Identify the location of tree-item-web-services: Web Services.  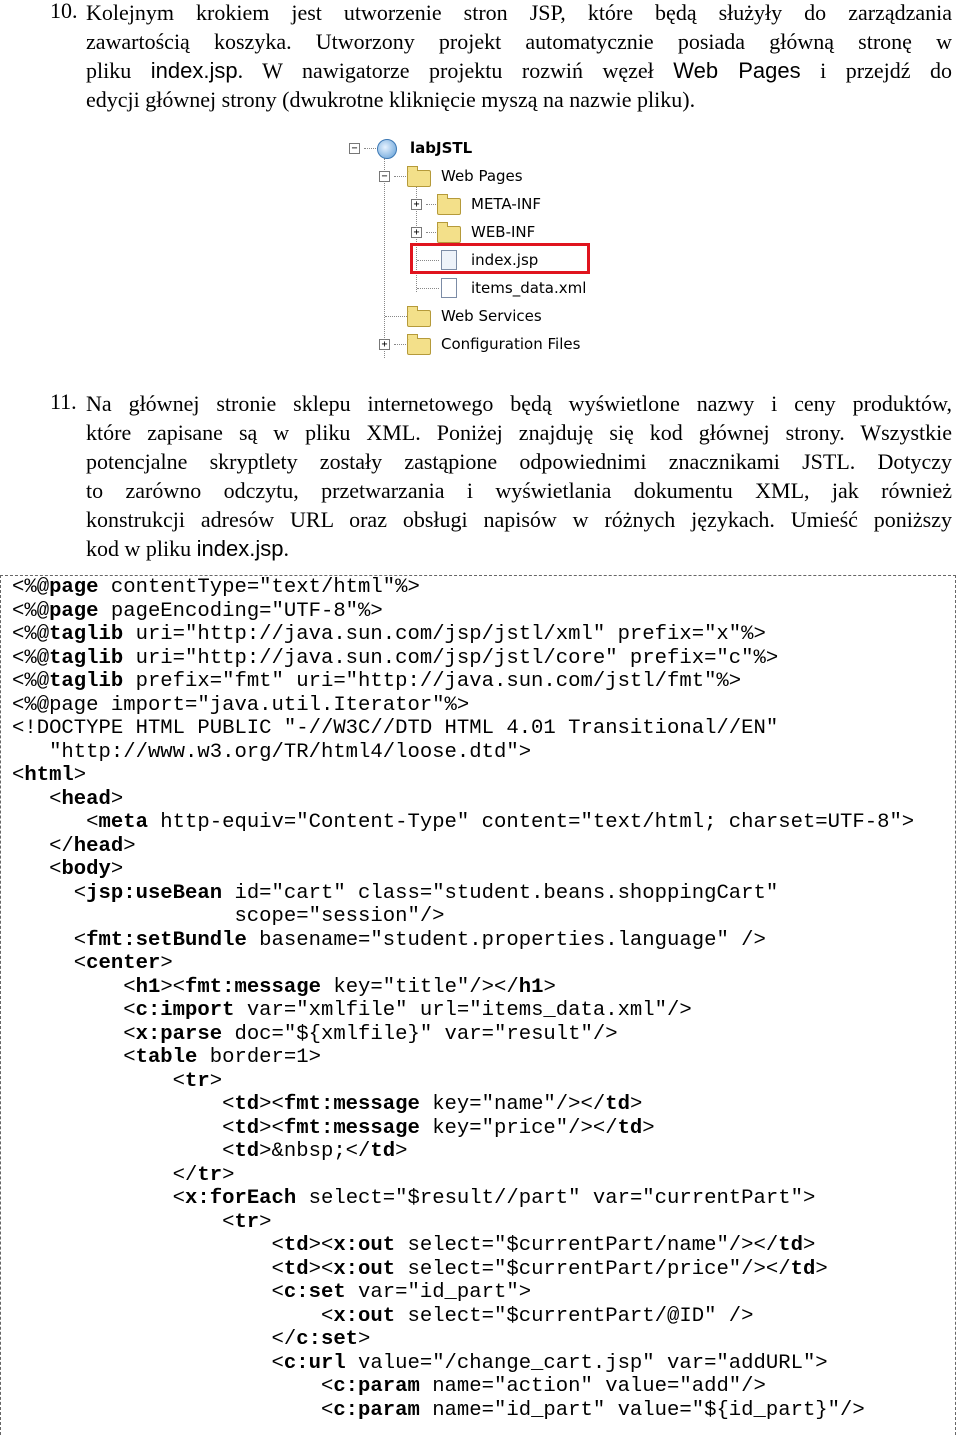
(491, 316).